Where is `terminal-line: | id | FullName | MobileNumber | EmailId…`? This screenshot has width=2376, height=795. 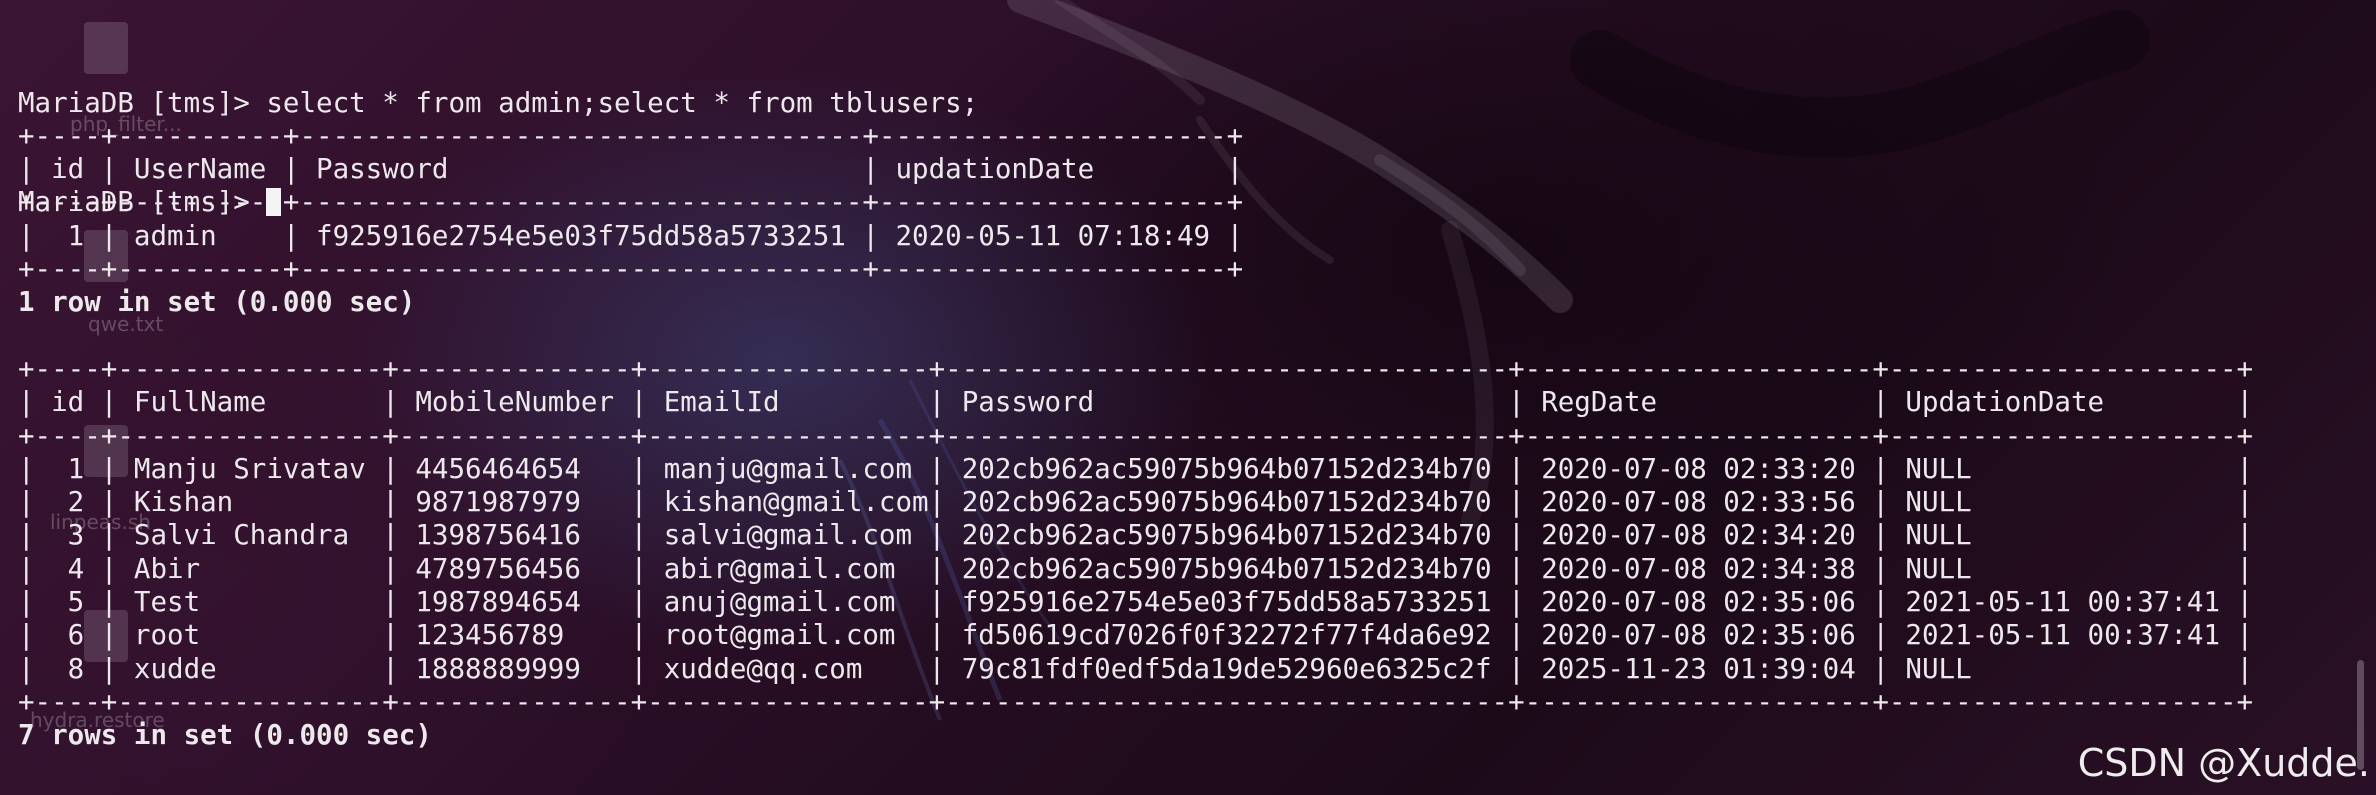
terminal-line: | id | FullName | MobileNumber | EmailId… is located at coordinates (1136, 402).